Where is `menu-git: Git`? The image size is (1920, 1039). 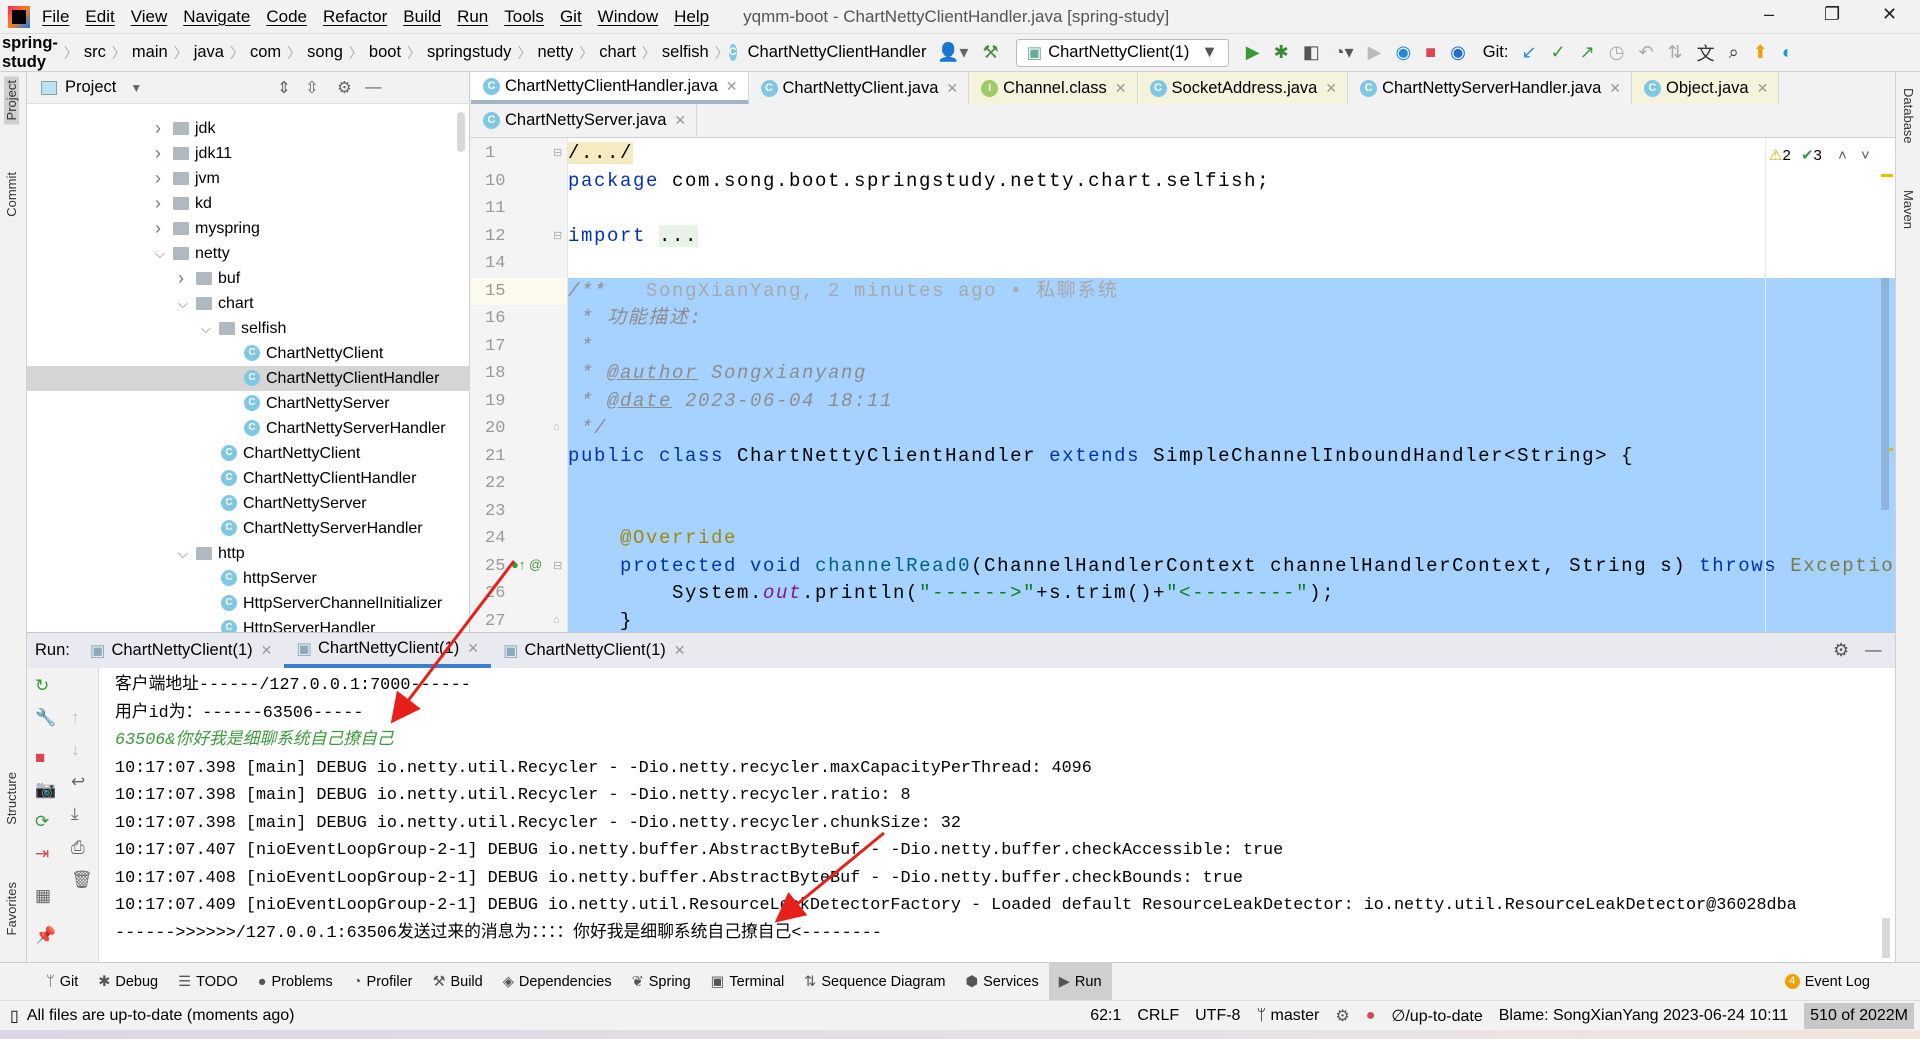 menu-git: Git is located at coordinates (571, 17).